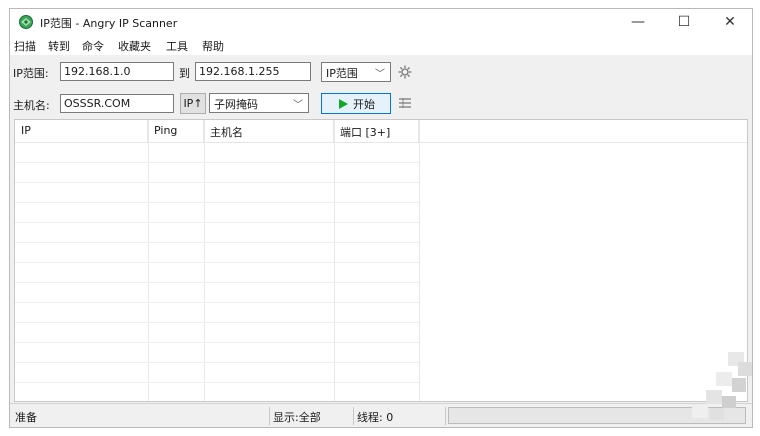 This screenshot has width=760, height=436. I want to click on gear-icon, so click(405, 72).